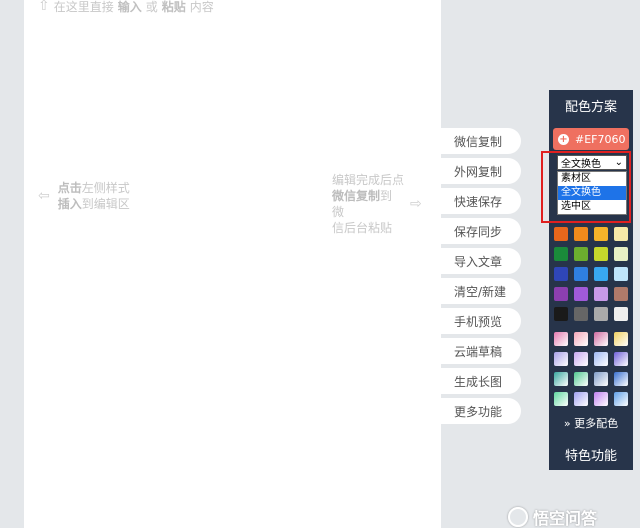 The width and height of the screenshot is (640, 528). Describe the element at coordinates (600, 139) in the screenshot. I see `current-color-value: #EF7060` at that location.